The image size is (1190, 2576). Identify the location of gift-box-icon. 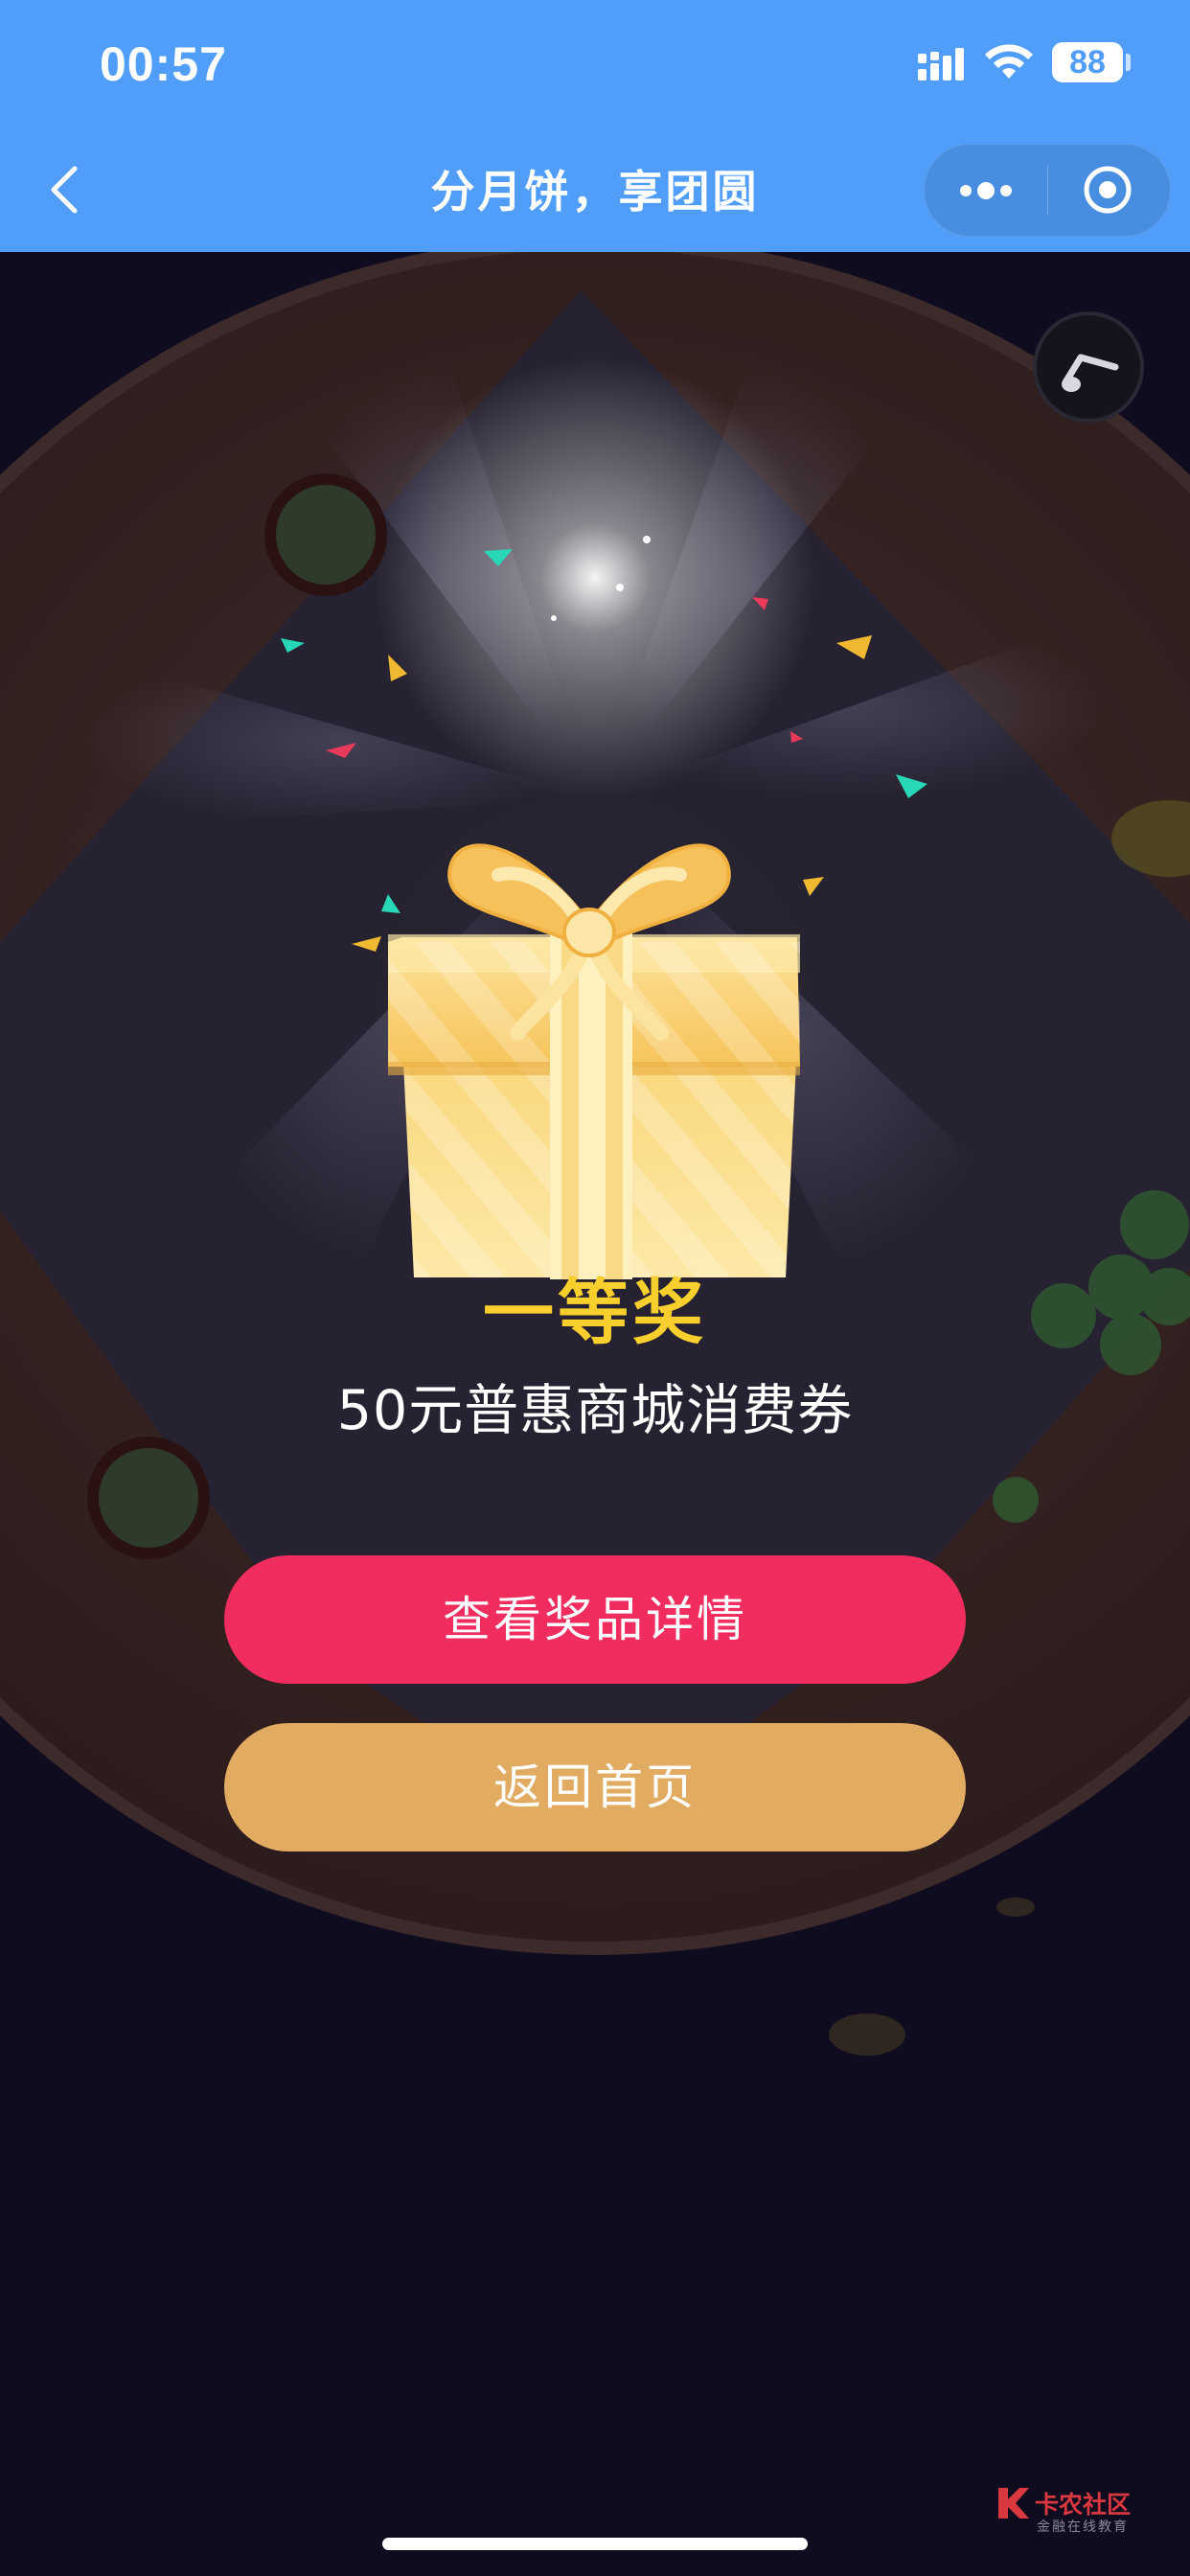
(594, 1061).